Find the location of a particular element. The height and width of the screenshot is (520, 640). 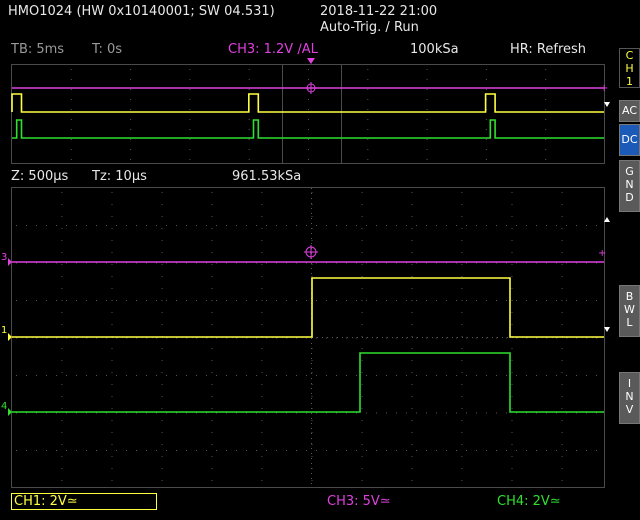

zoom-ch3-end-marker: + is located at coordinates (602, 253).